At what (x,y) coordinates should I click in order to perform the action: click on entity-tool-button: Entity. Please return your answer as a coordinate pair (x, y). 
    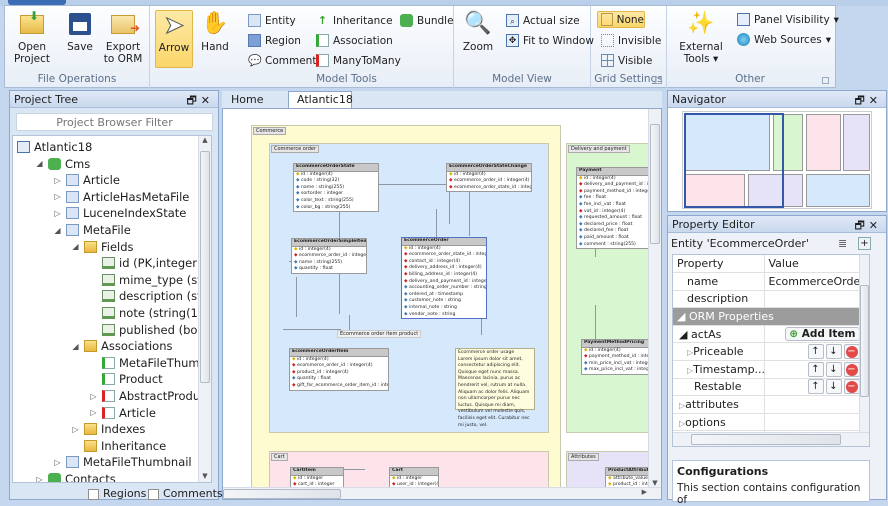
    Looking at the image, I should click on (272, 20).